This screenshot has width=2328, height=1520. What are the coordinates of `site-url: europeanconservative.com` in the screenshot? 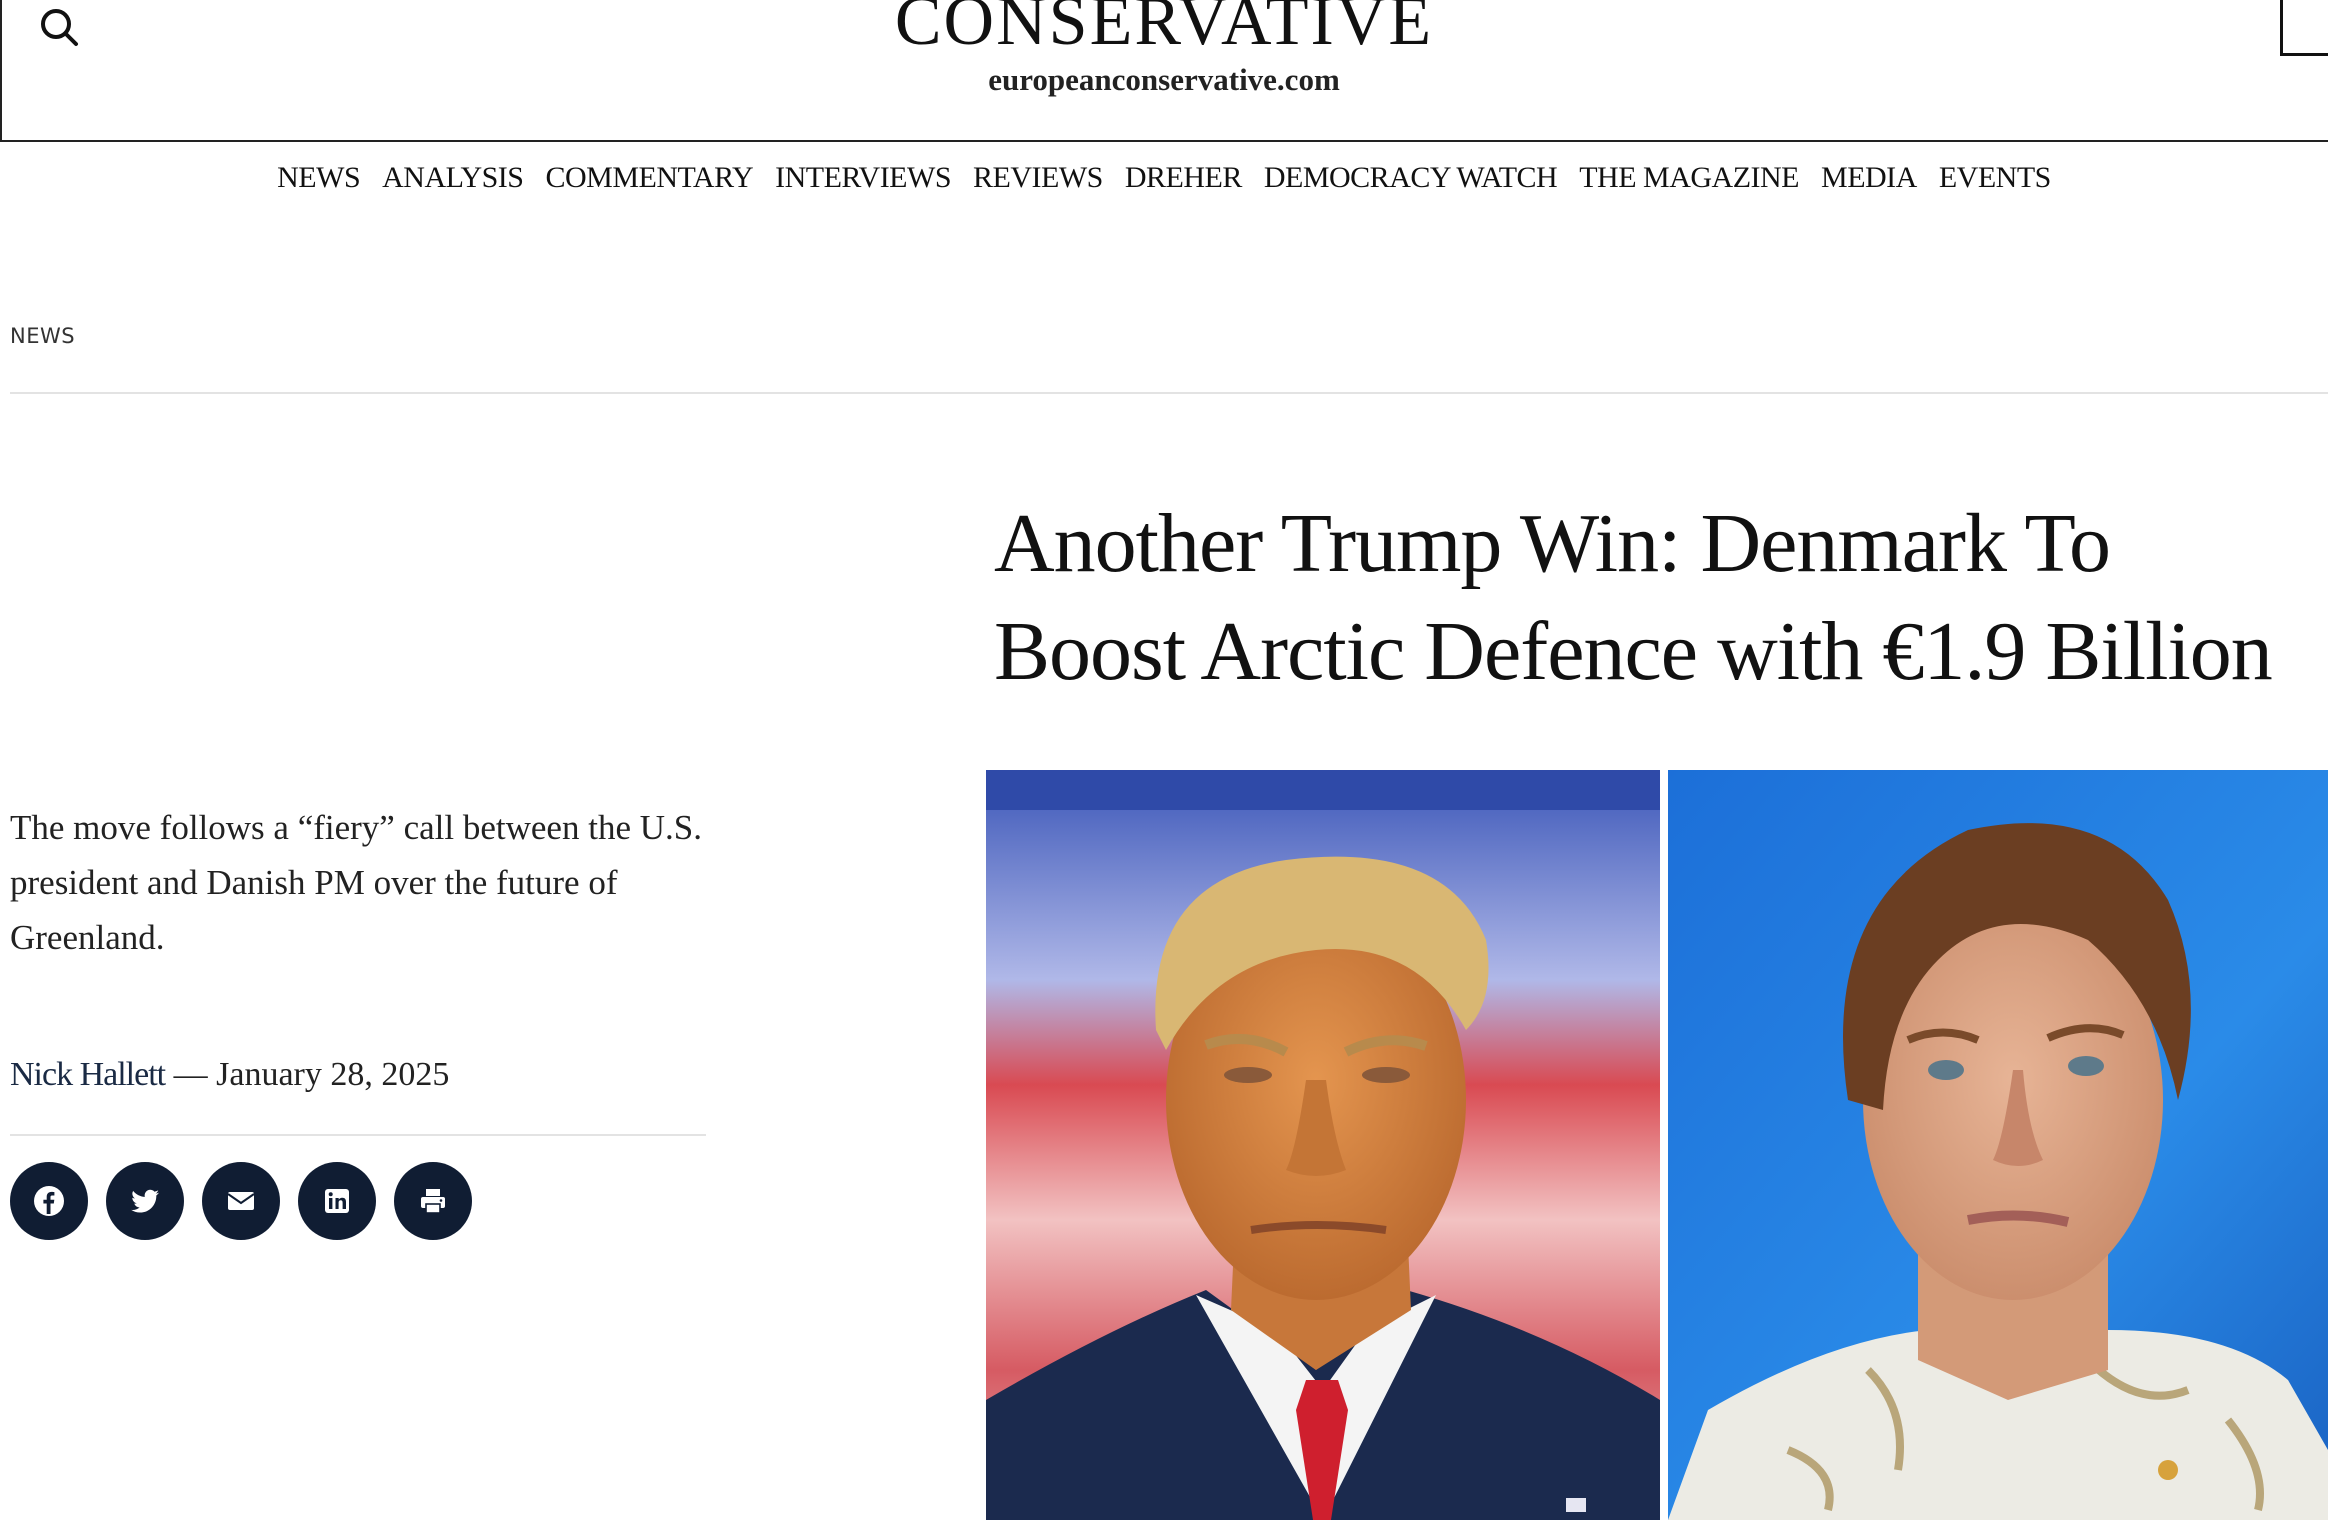 It's located at (1164, 79).